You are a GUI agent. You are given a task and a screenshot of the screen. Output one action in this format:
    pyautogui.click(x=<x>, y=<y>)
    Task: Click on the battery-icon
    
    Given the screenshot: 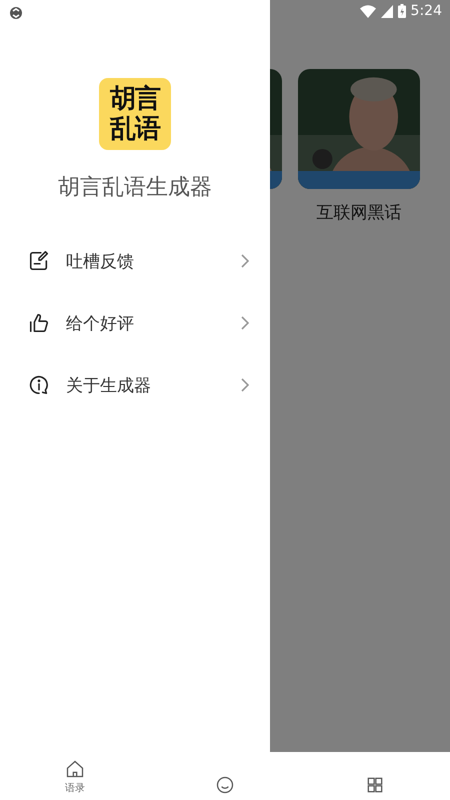 What is the action you would take?
    pyautogui.click(x=402, y=11)
    